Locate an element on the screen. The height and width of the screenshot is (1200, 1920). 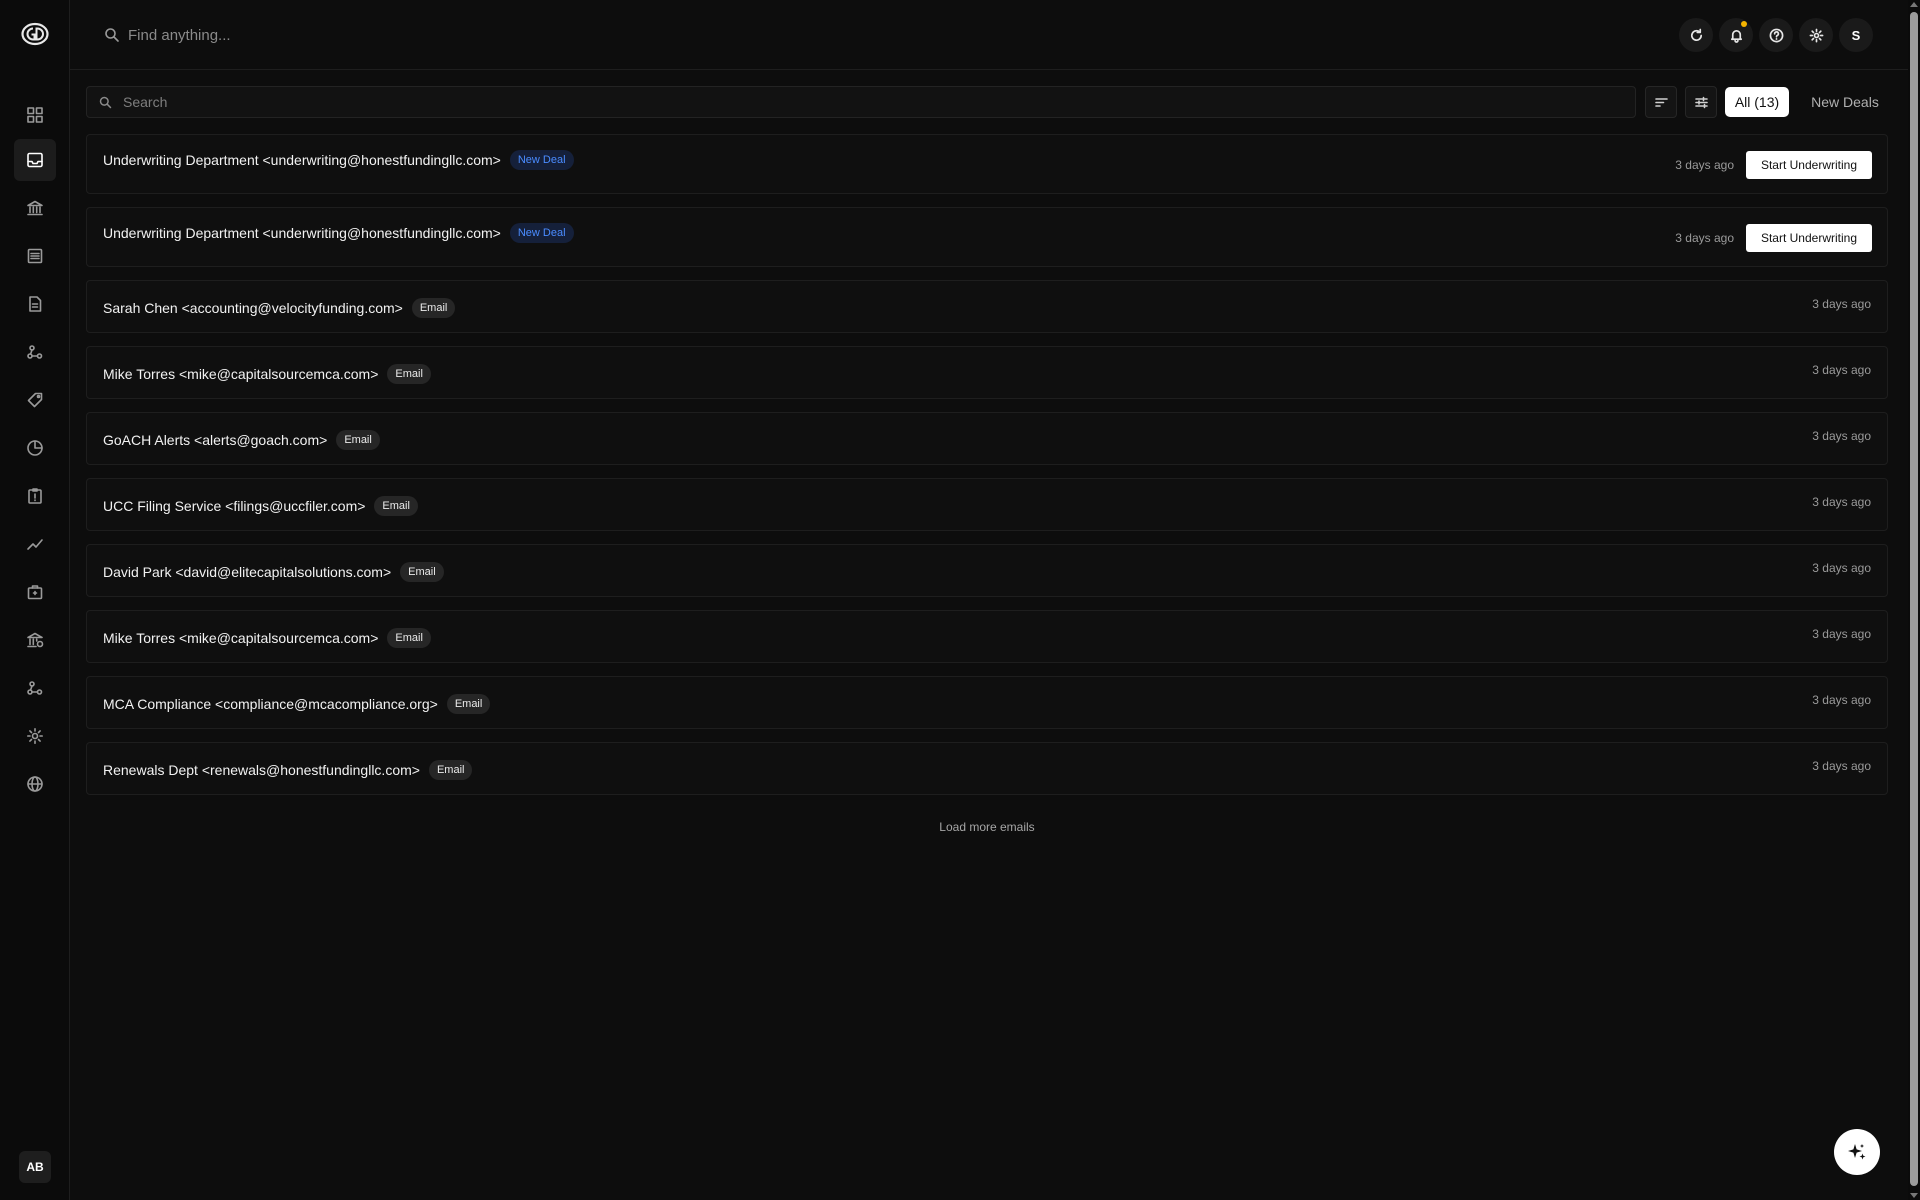
dashboard-icon is located at coordinates (35, 115).